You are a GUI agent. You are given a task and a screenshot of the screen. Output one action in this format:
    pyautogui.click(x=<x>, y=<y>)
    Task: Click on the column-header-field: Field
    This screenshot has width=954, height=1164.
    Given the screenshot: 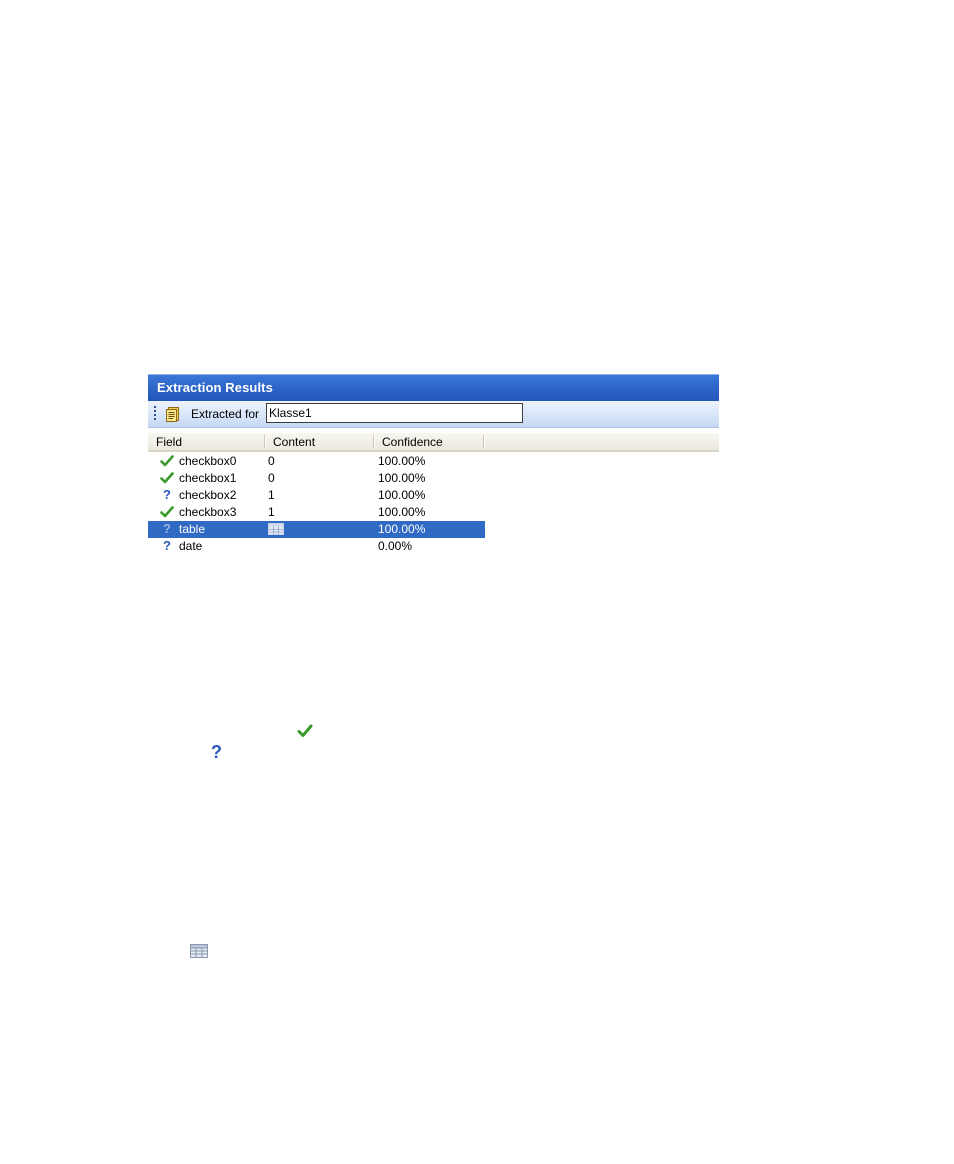 What is the action you would take?
    pyautogui.click(x=206, y=441)
    